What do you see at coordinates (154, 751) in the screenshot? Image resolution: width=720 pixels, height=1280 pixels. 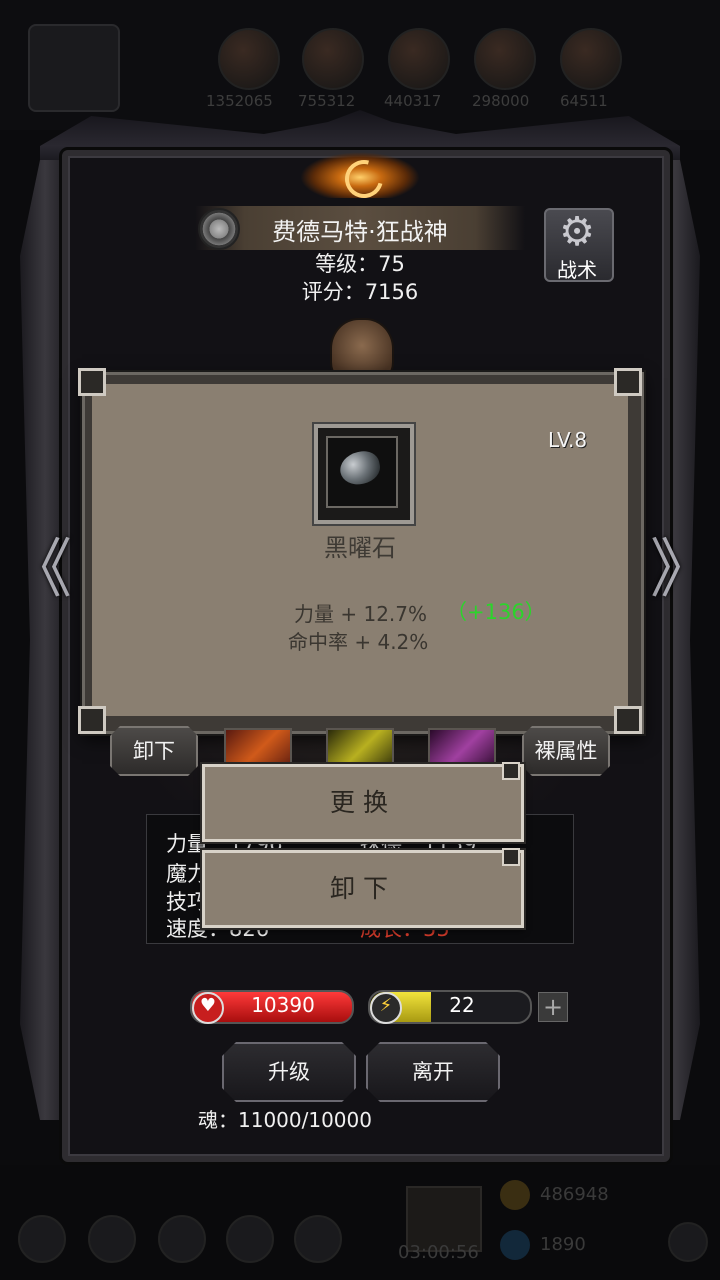 I see `unequip-all-button: 卸下` at bounding box center [154, 751].